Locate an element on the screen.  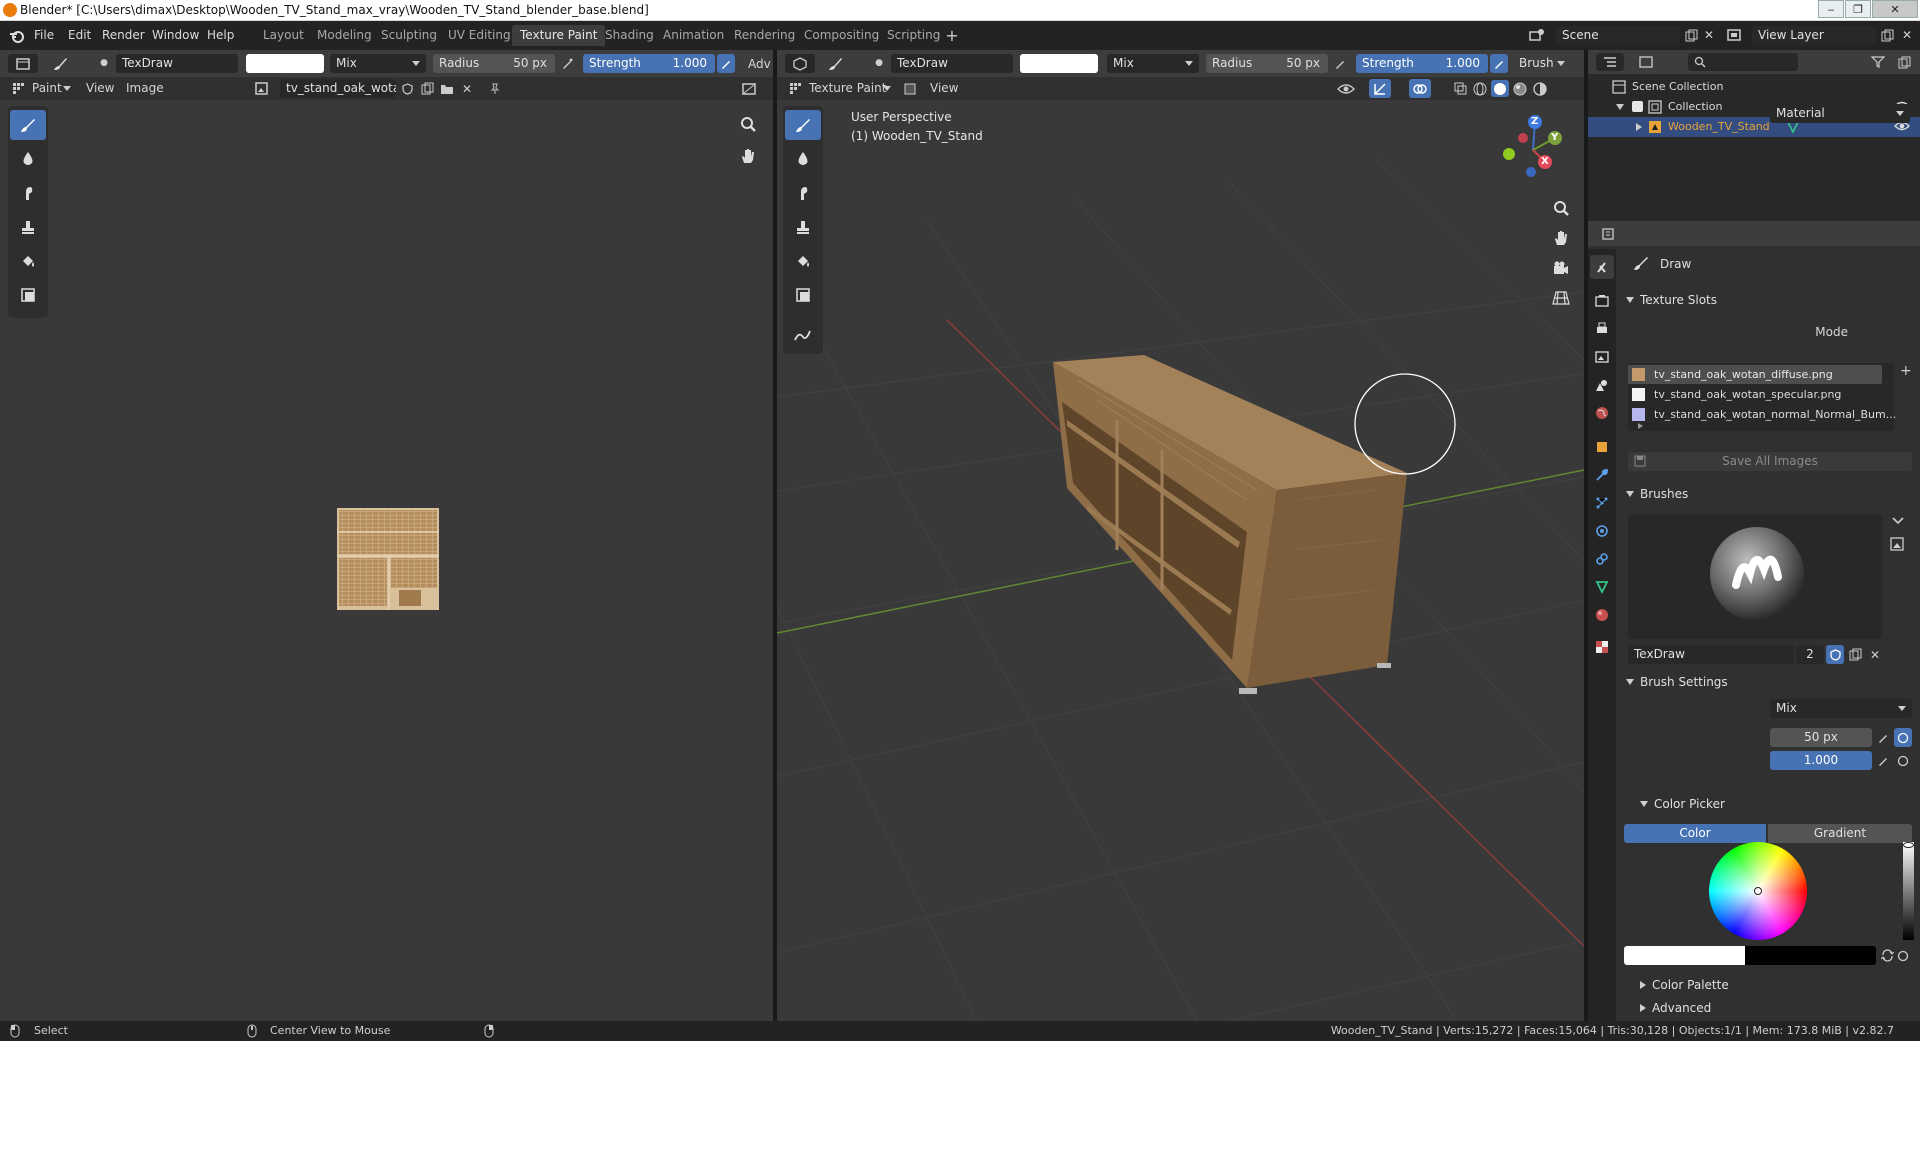
camera-view-icon is located at coordinates (1561, 268).